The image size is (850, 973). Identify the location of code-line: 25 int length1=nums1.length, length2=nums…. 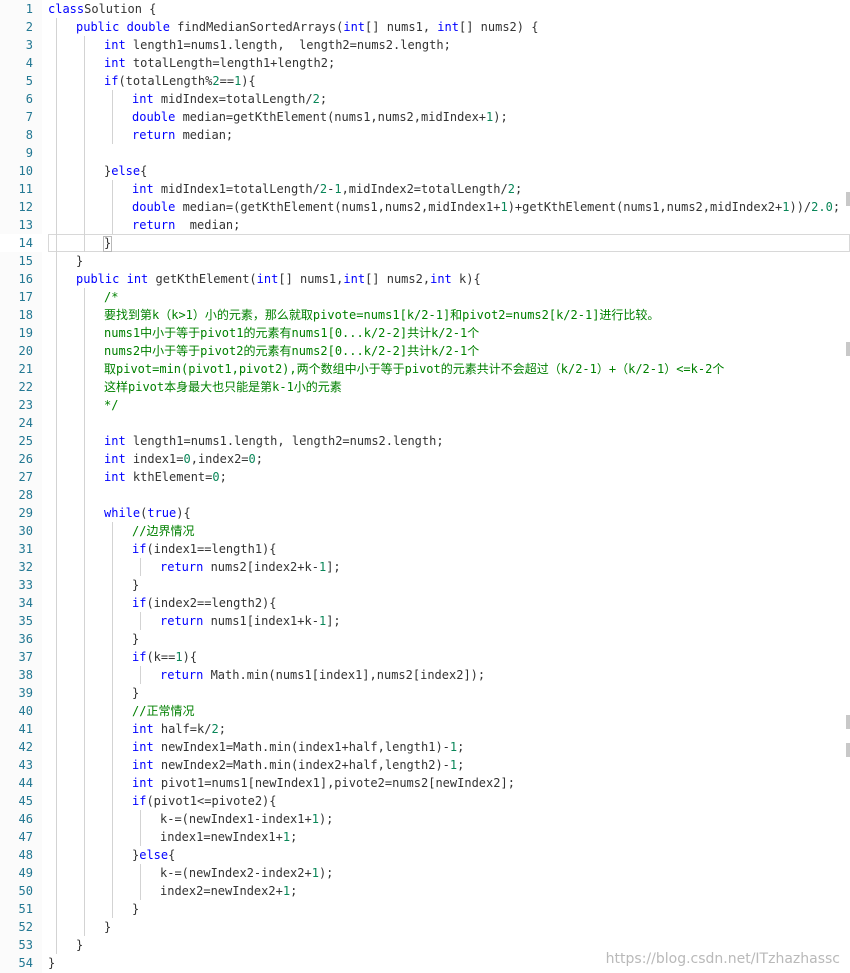
(425, 441).